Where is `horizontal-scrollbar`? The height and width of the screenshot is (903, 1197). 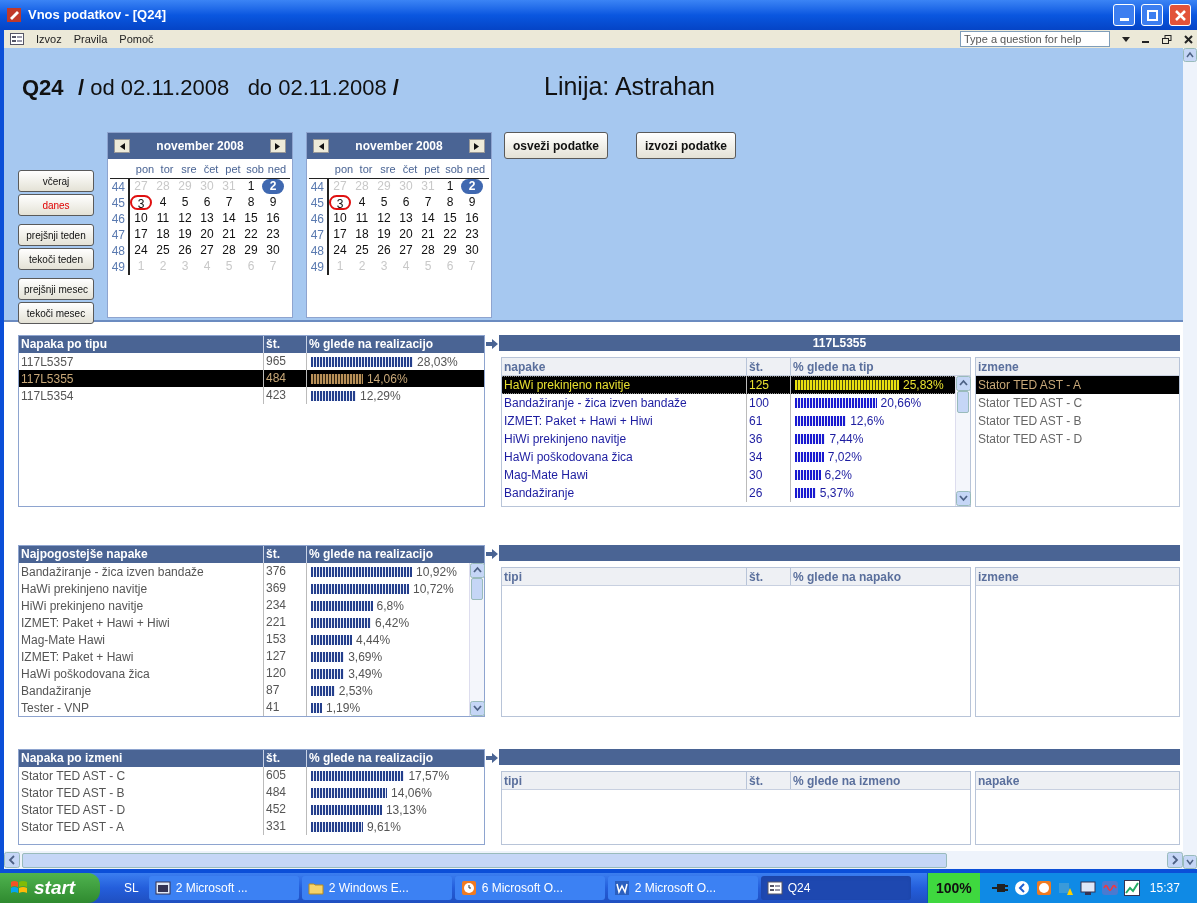
horizontal-scrollbar is located at coordinates (593, 860).